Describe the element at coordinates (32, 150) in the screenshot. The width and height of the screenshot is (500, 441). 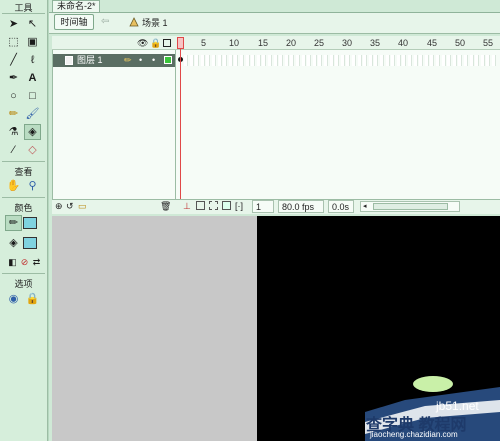
I see `eraser-tool-icon: ◇` at that location.